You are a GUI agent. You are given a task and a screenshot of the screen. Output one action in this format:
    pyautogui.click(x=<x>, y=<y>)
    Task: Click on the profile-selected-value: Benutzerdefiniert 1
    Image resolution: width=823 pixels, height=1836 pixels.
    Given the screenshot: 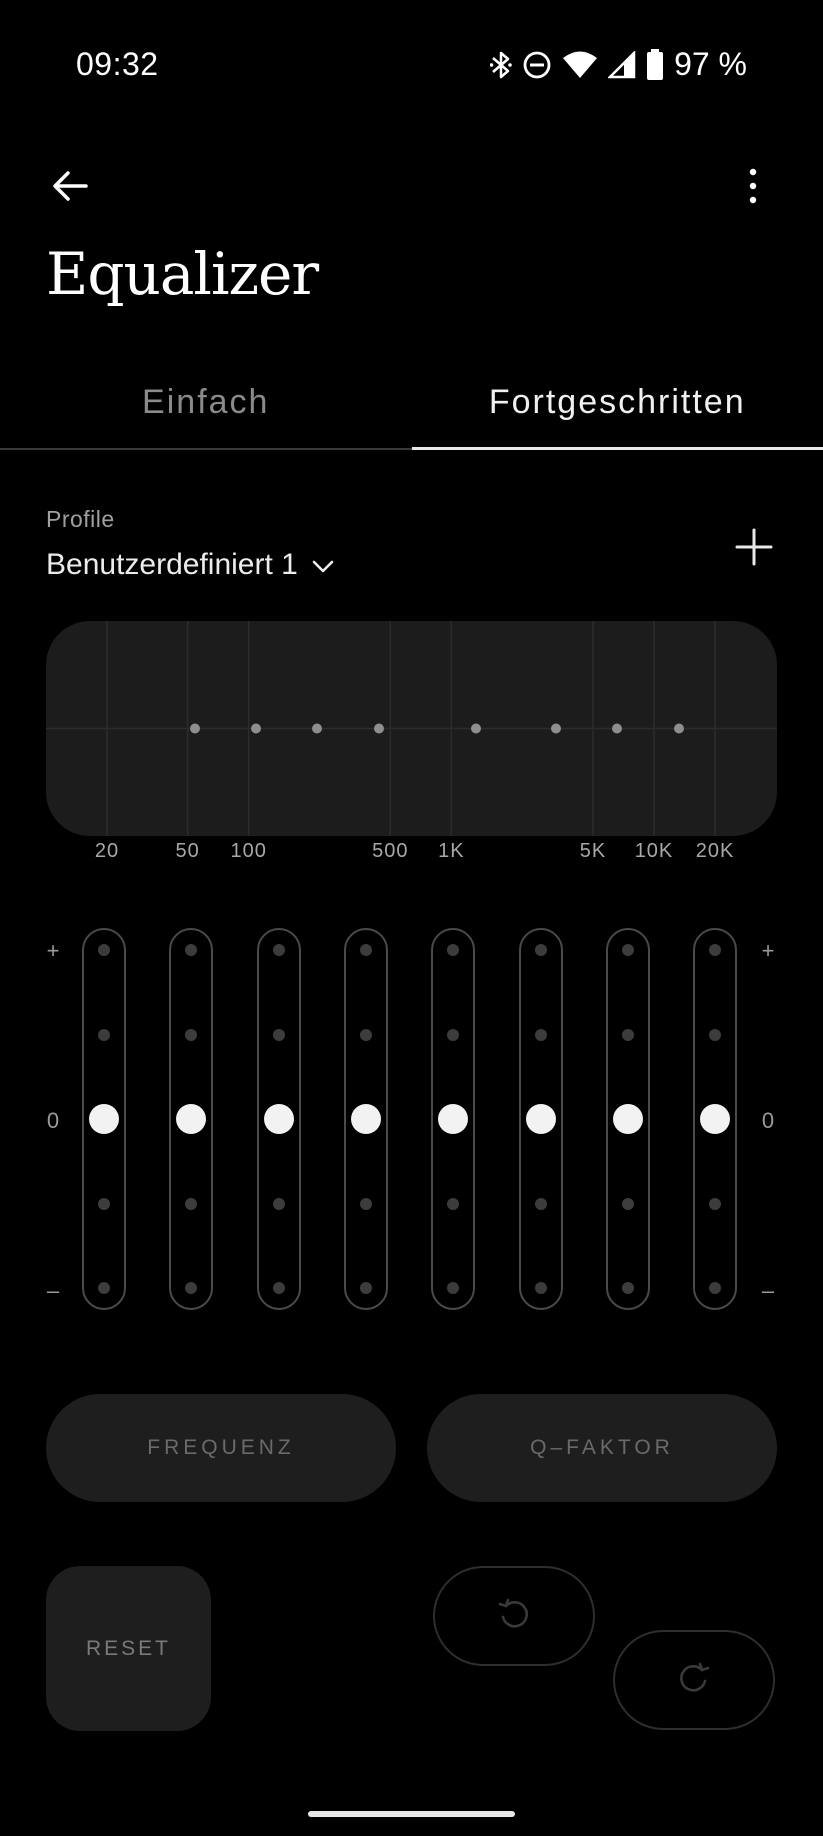 What is the action you would take?
    pyautogui.click(x=172, y=564)
    